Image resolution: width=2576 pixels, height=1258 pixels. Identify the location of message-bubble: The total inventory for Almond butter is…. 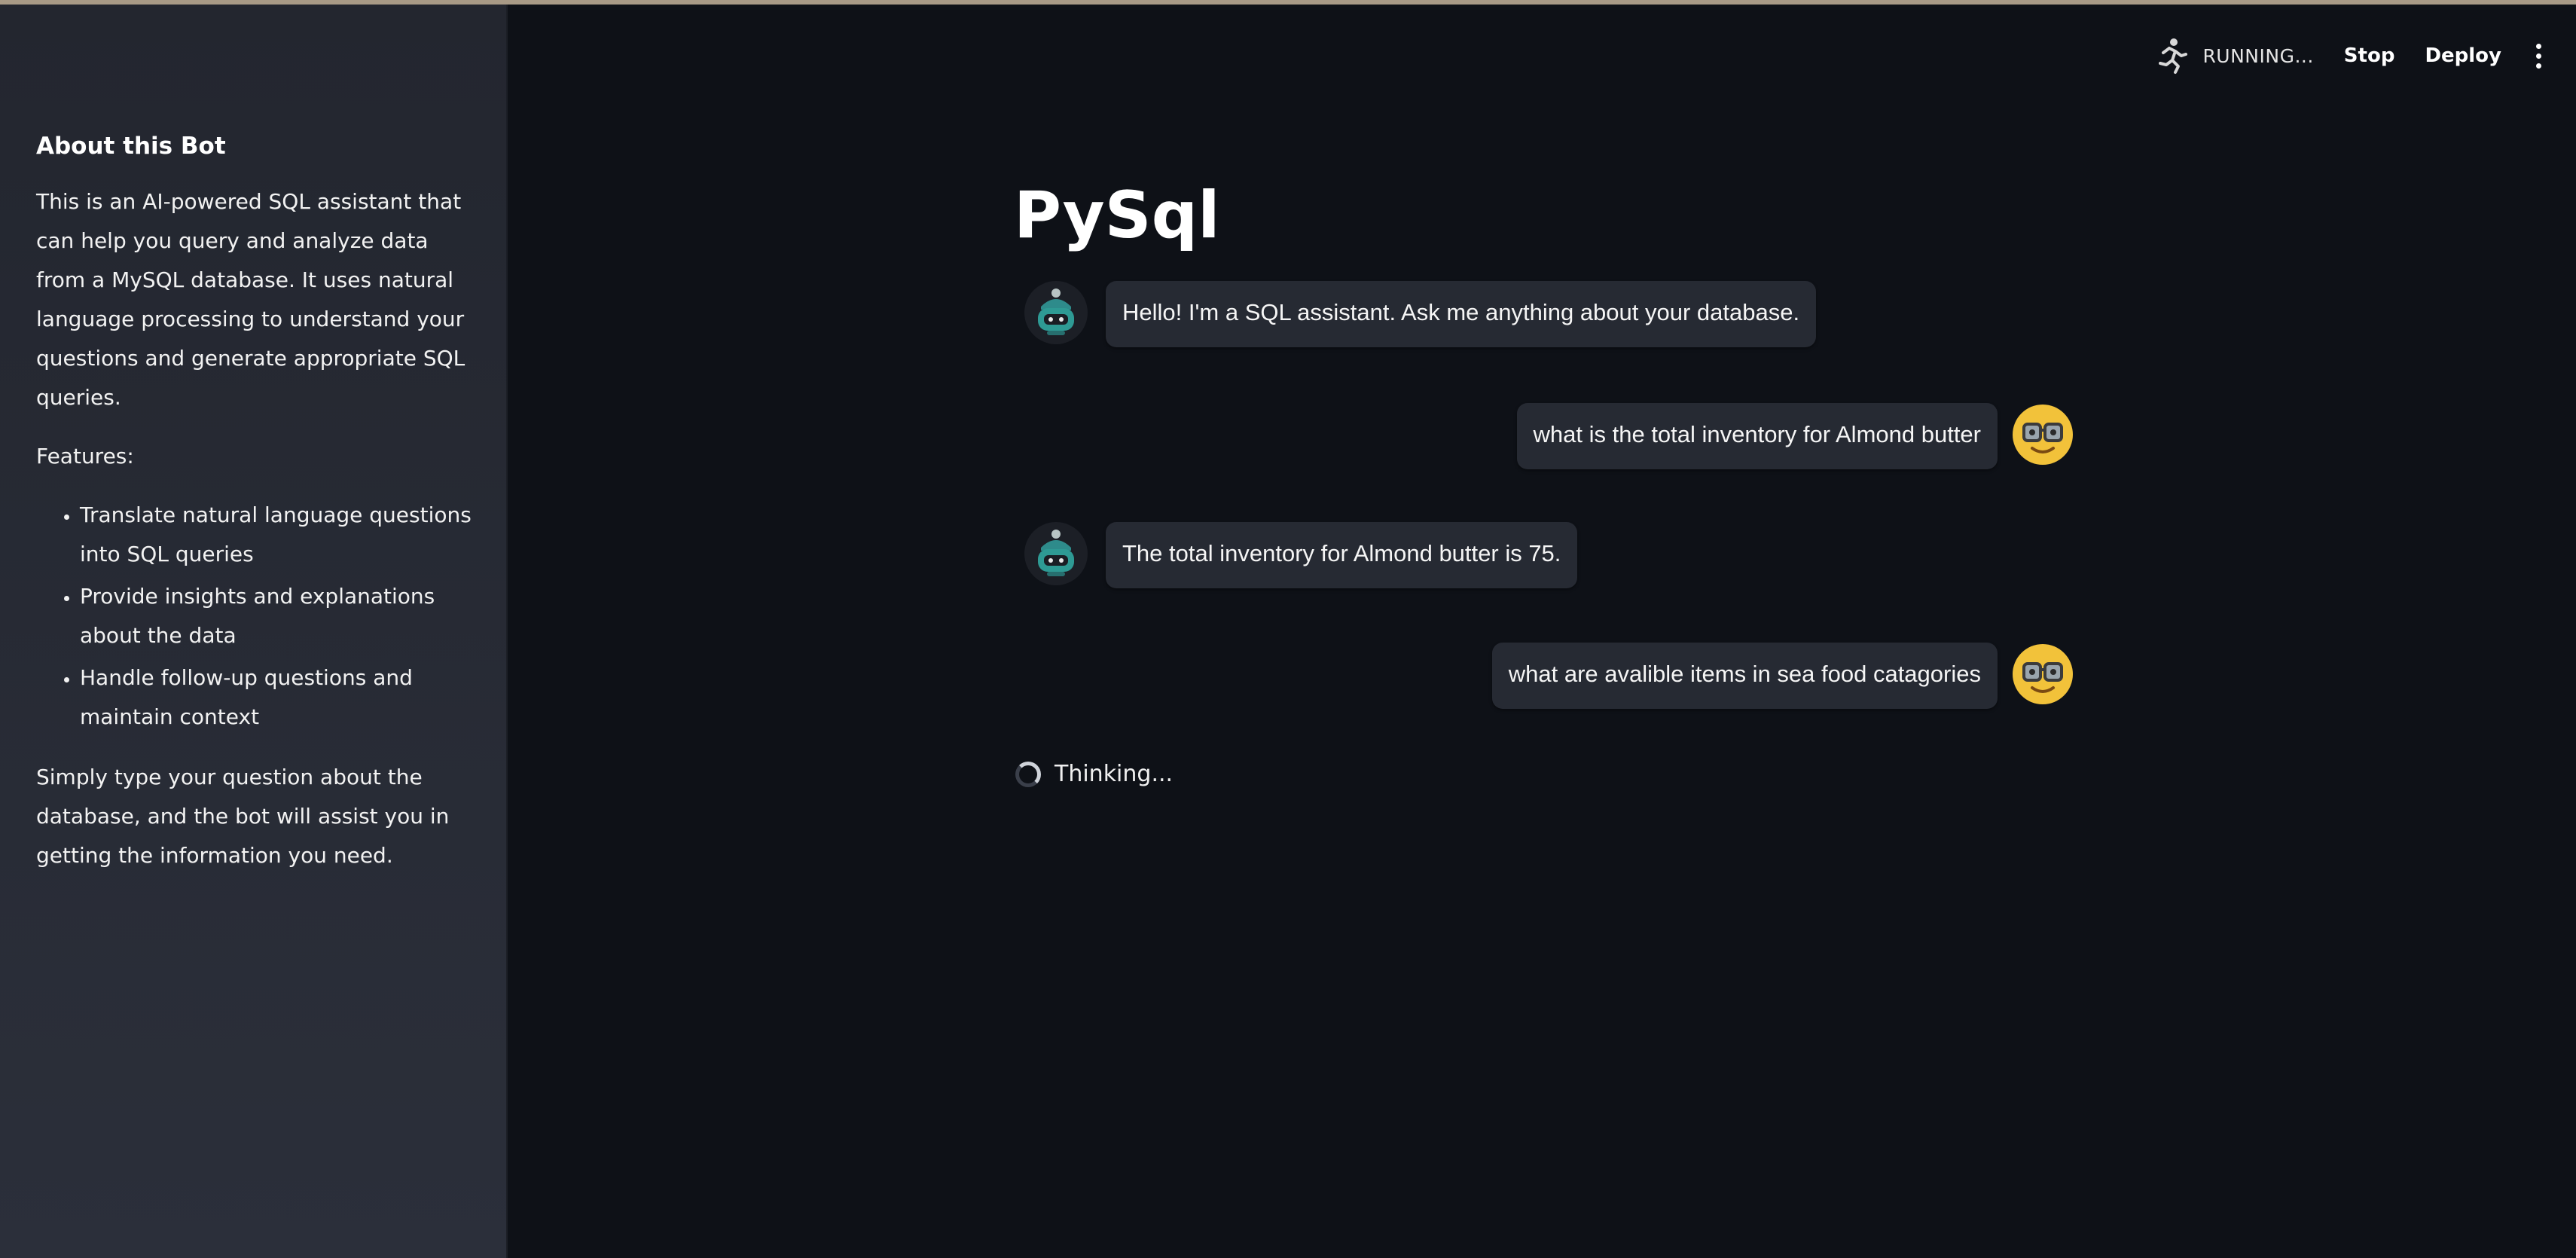
(1342, 555).